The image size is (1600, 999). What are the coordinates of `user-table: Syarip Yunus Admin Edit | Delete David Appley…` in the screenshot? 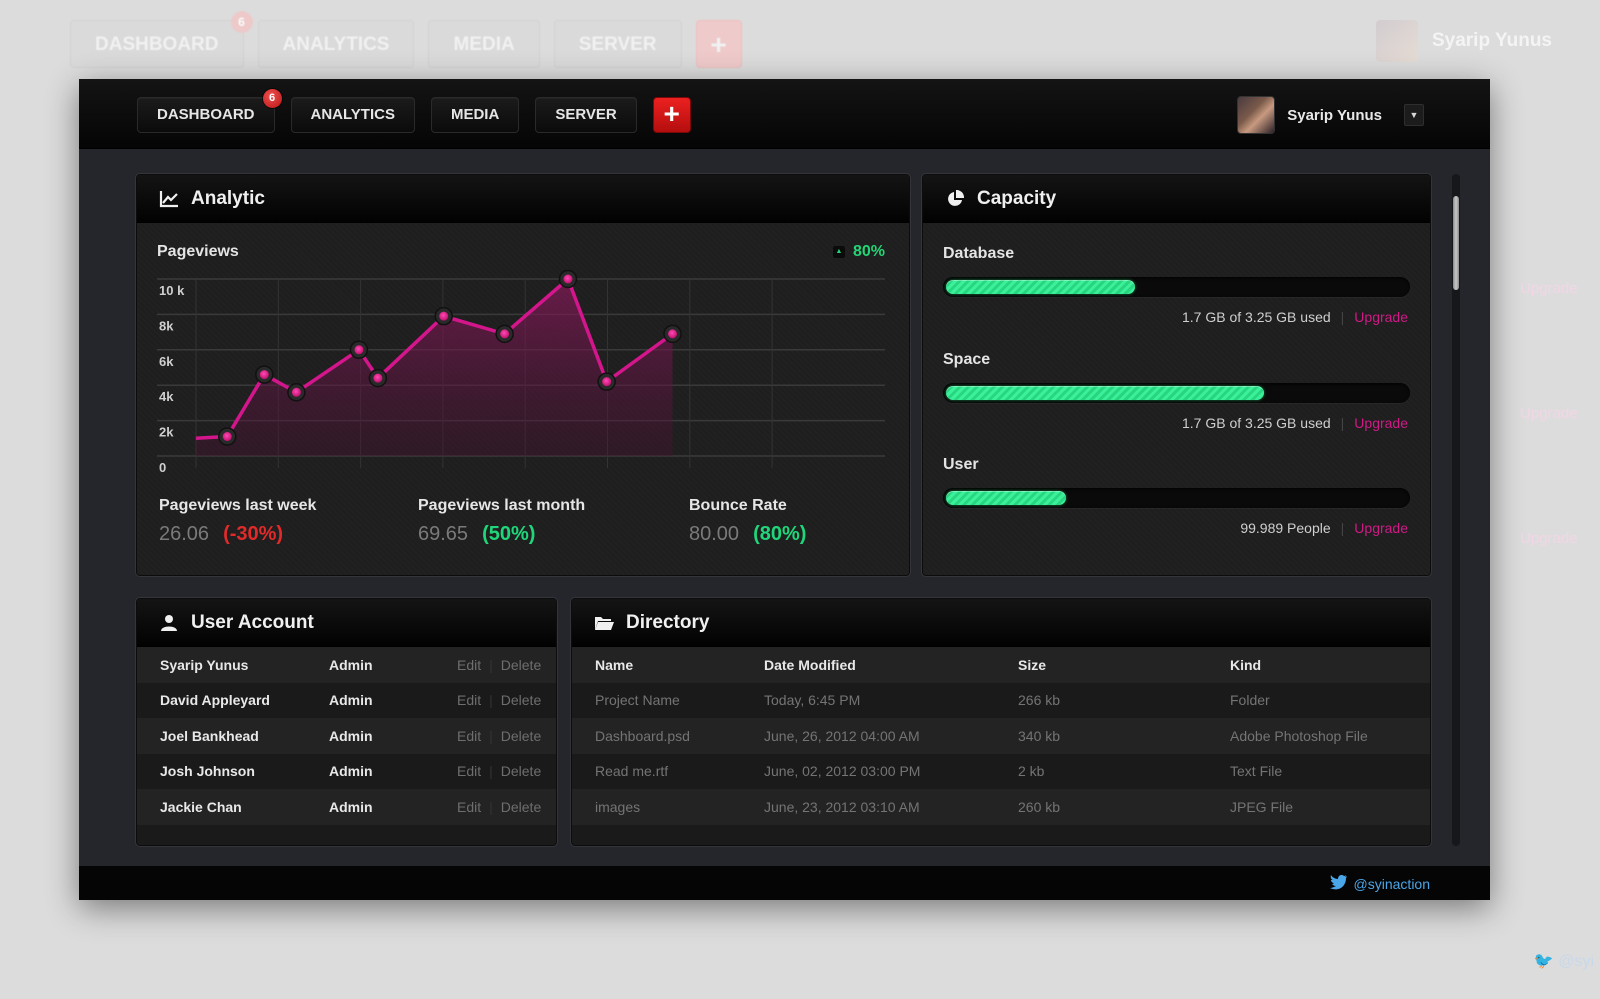 It's located at (346, 746).